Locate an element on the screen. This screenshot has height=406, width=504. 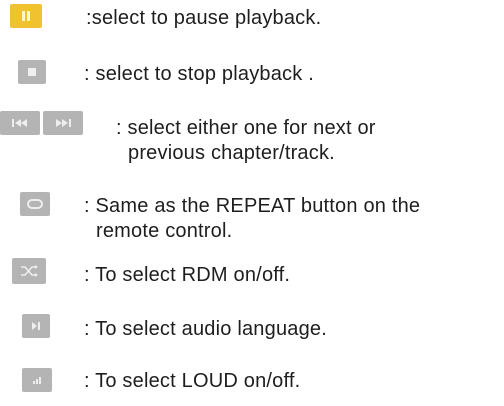
repeat-icon is located at coordinates (35, 204).